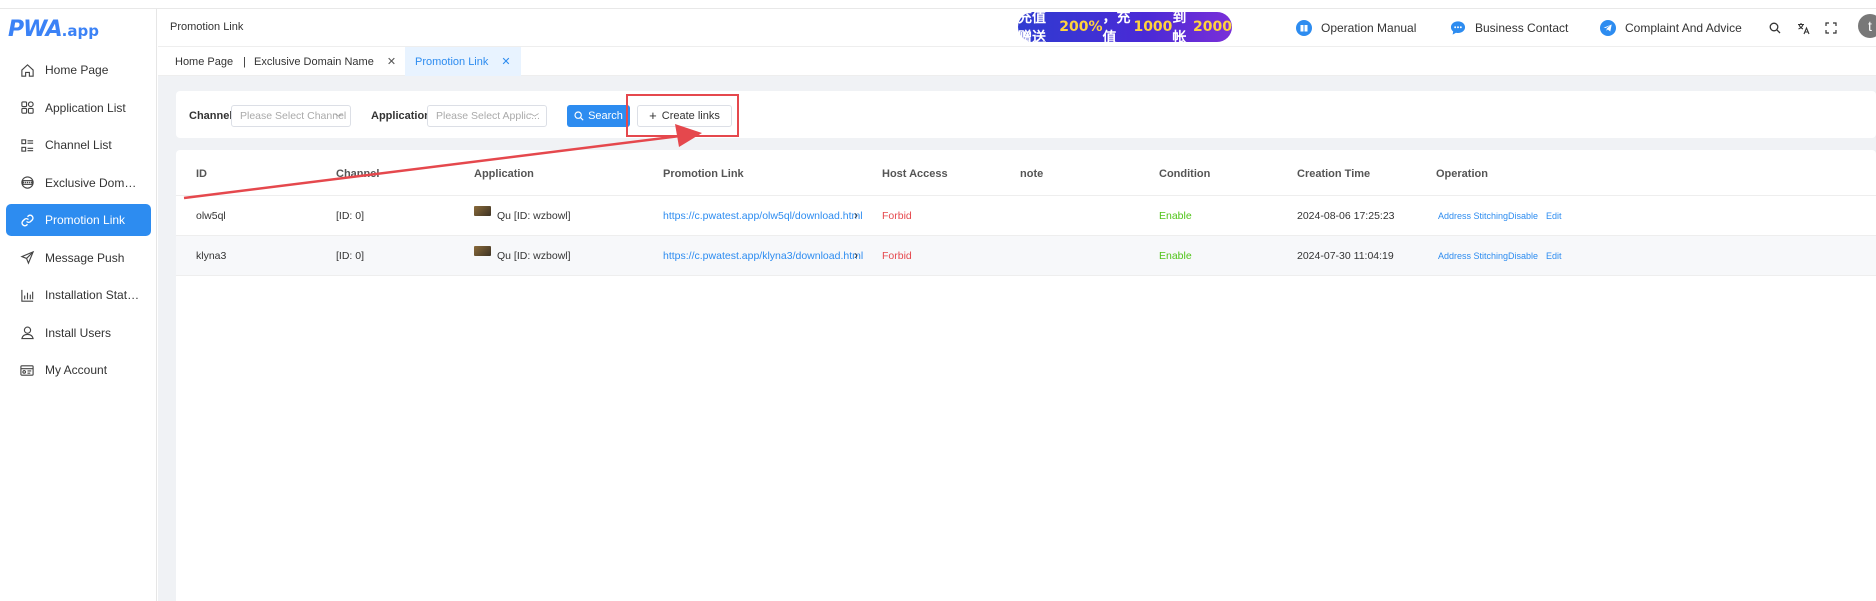 Image resolution: width=1876 pixels, height=601 pixels. I want to click on sidebar-item-label: Application List, so click(85, 107).